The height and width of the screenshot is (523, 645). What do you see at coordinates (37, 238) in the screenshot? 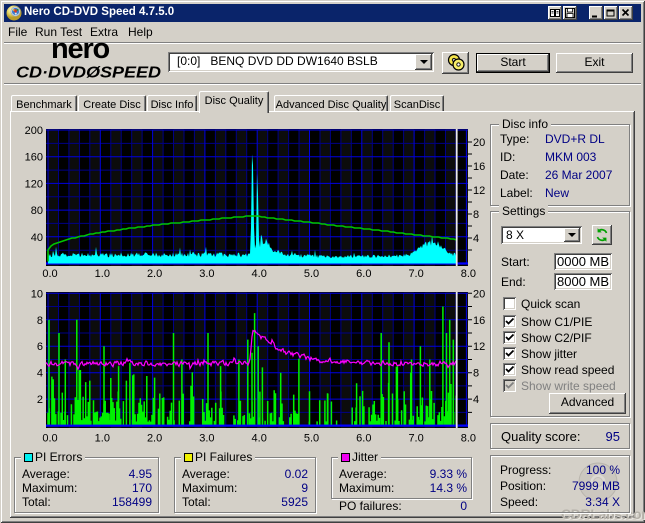
I see `svg-text: 40` at bounding box center [37, 238].